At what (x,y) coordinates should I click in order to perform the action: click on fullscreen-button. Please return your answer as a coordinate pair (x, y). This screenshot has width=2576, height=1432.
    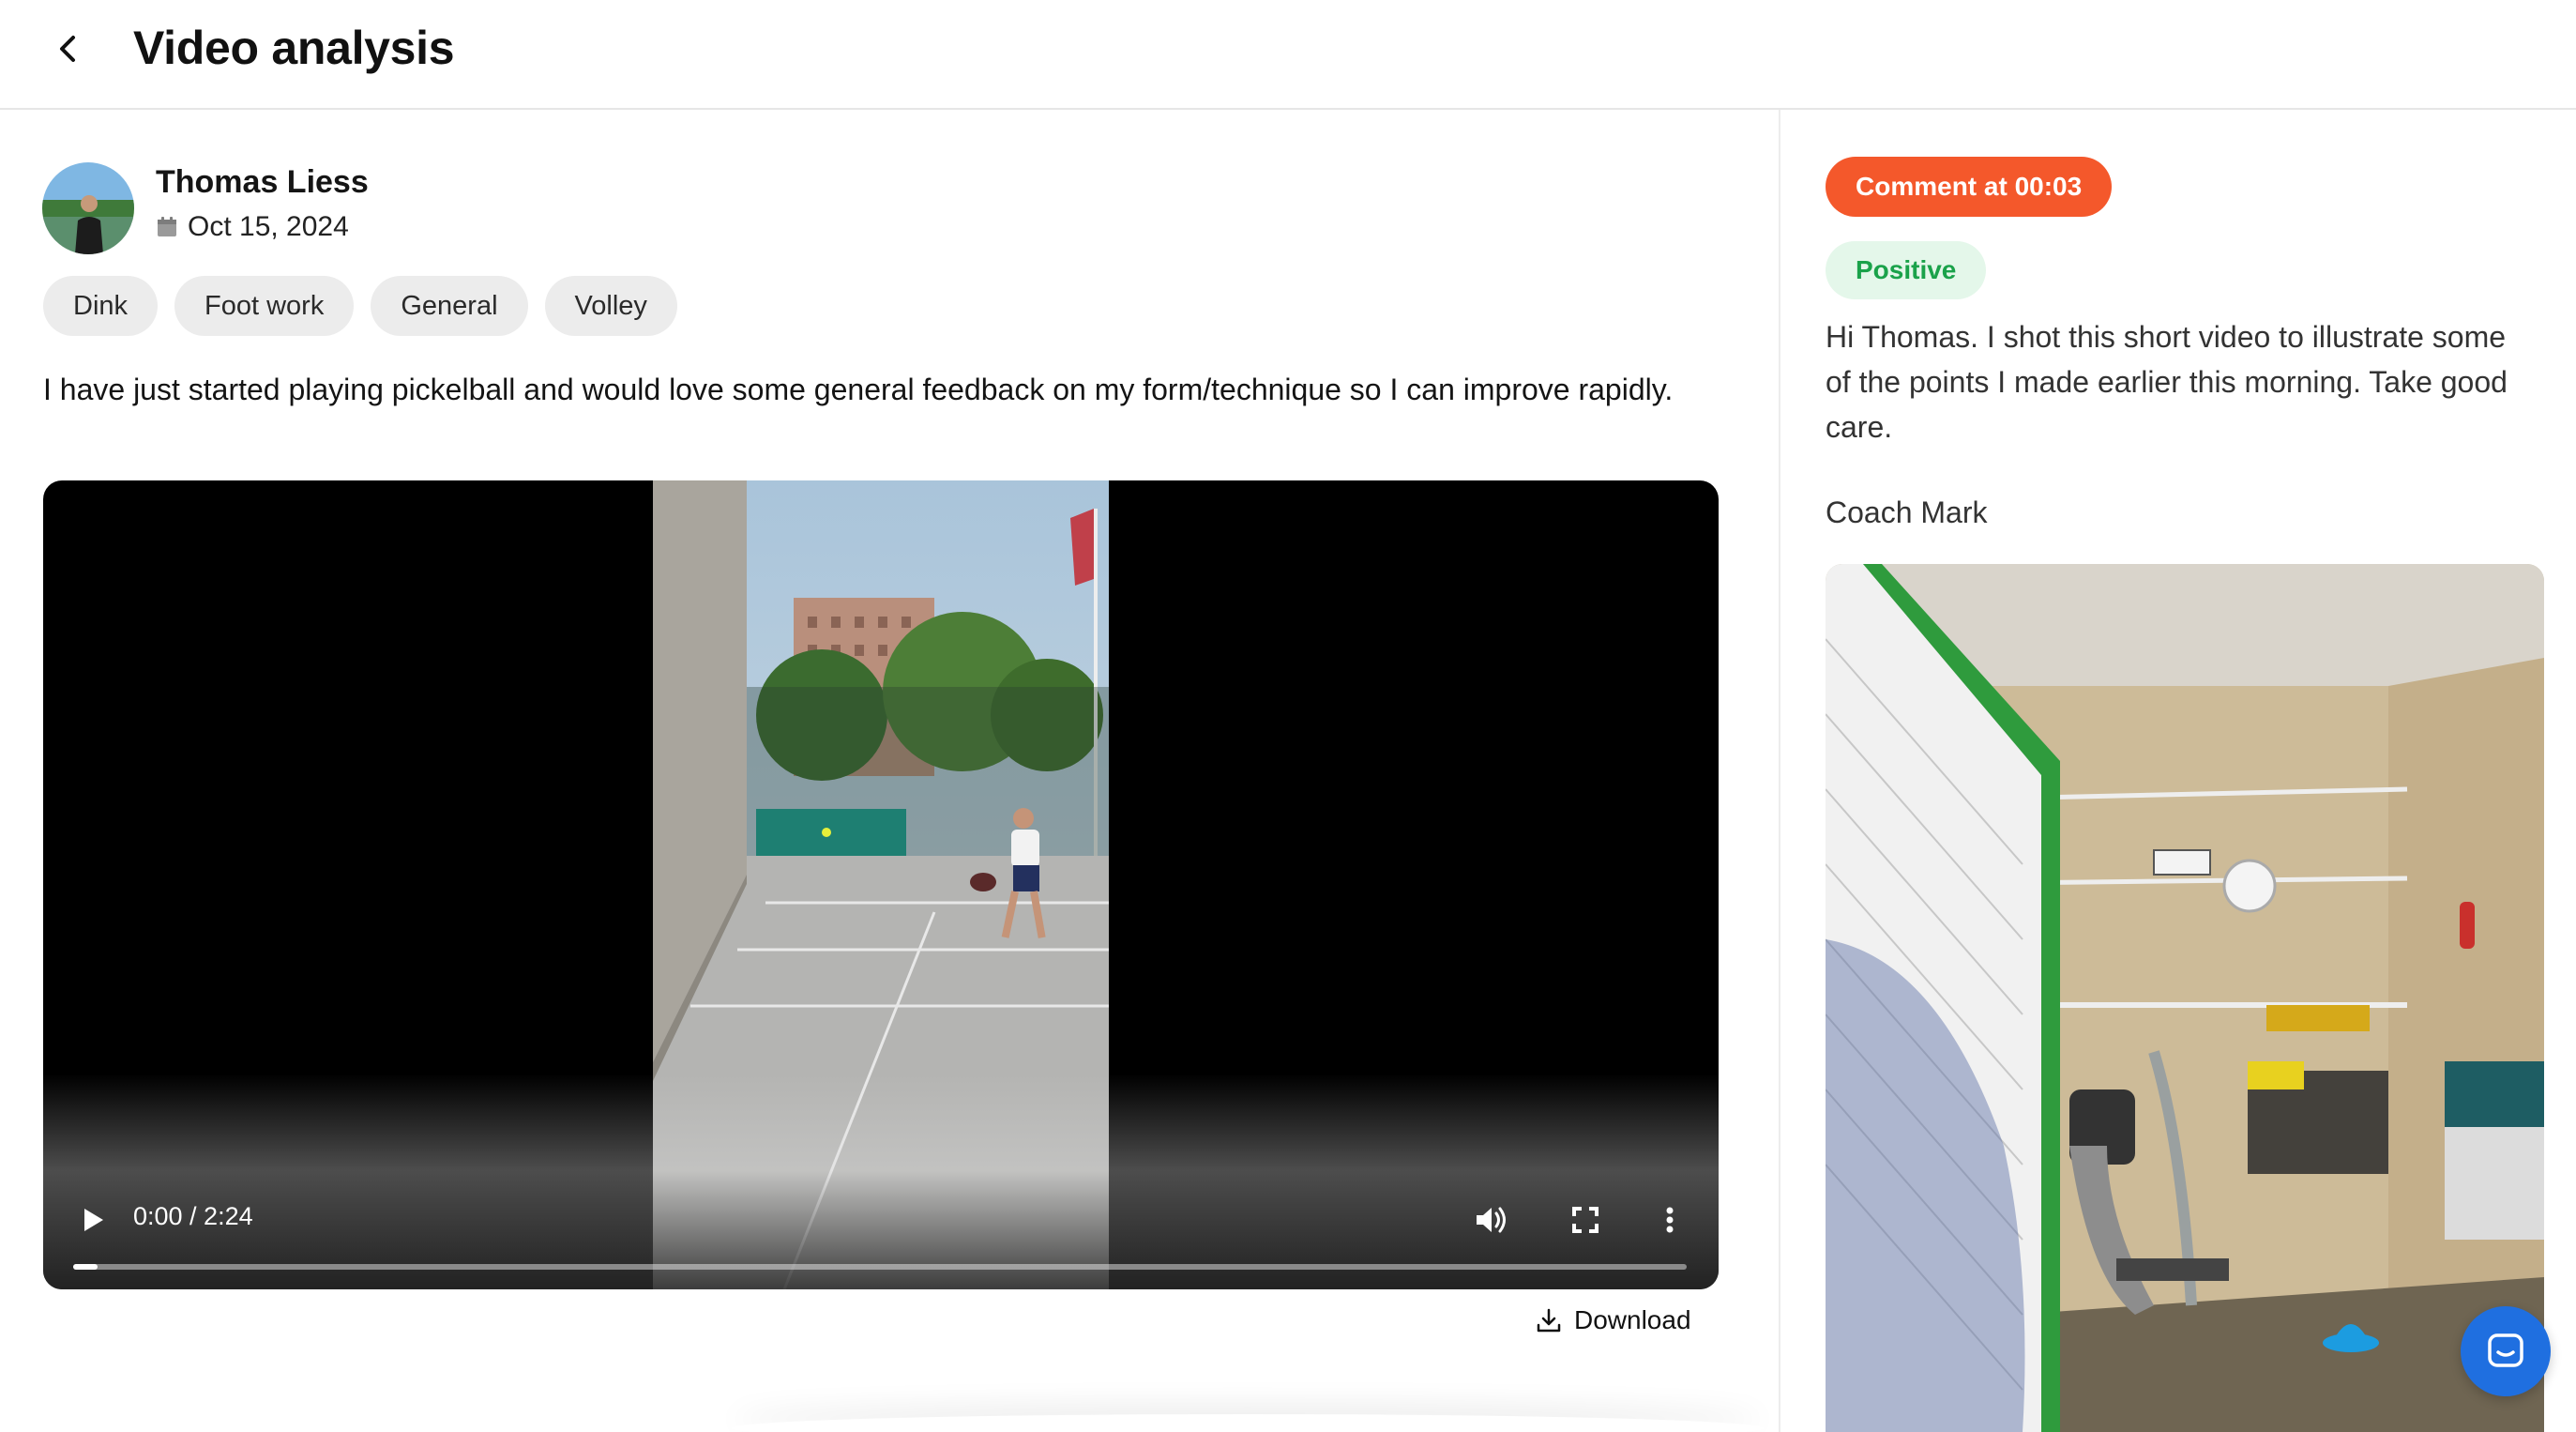
    Looking at the image, I should click on (1586, 1220).